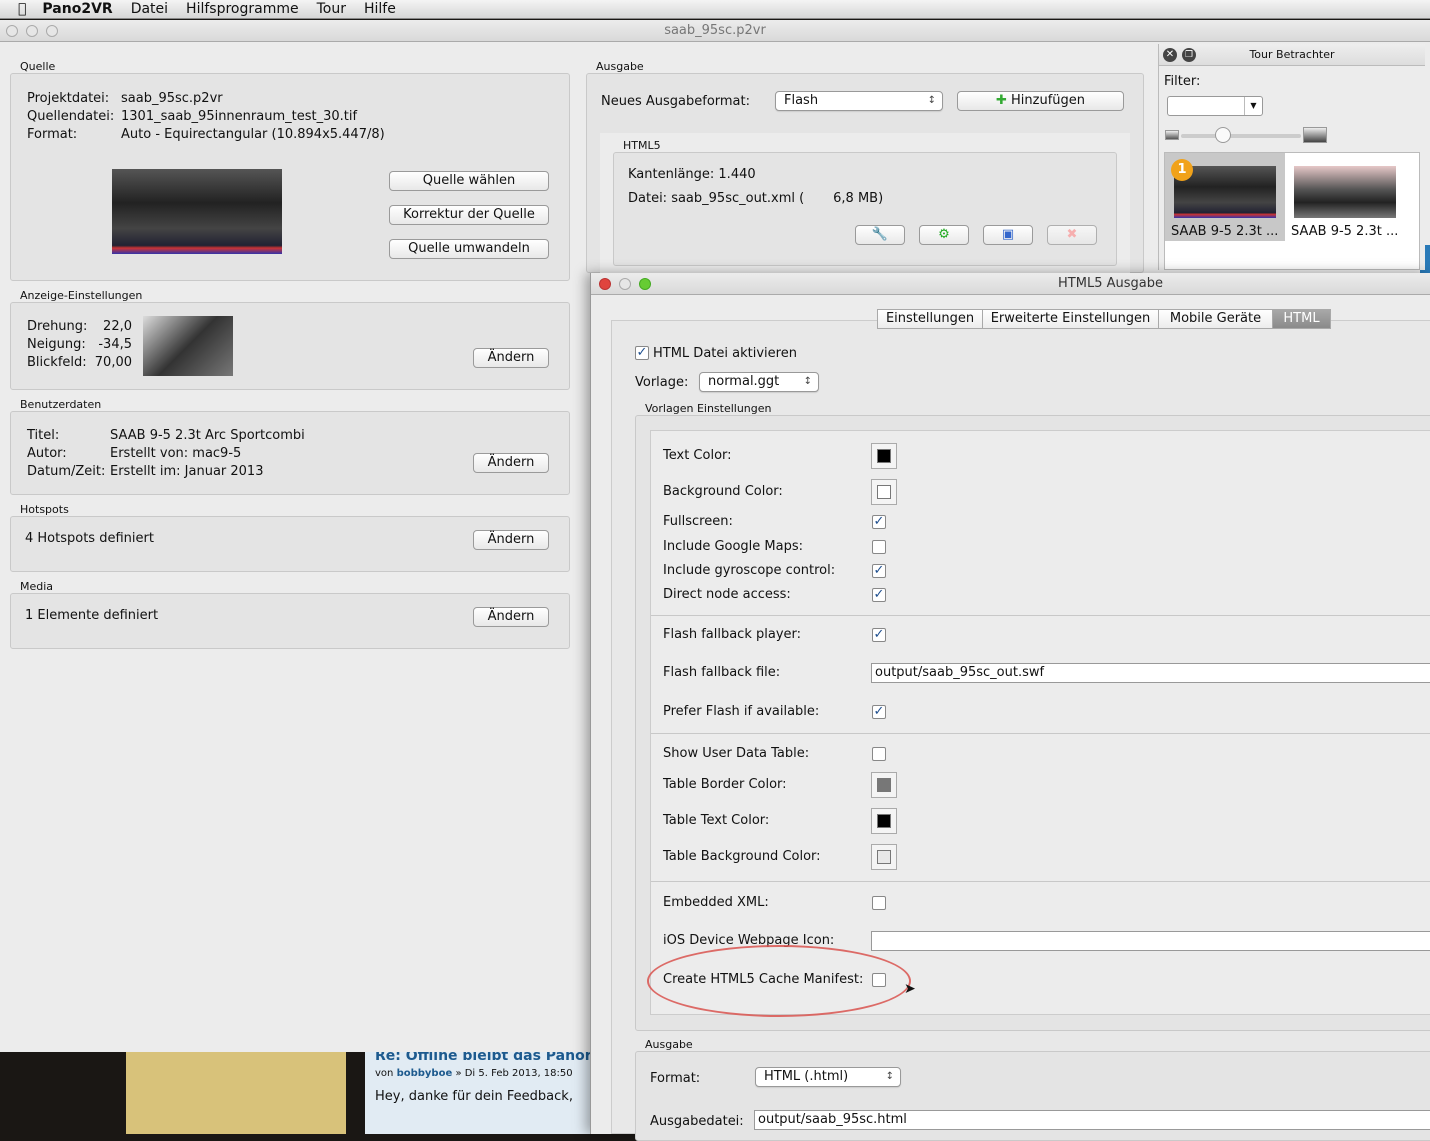 This screenshot has height=1141, width=1430. I want to click on datum-value: Erstellt im: Januar 2013, so click(187, 471).